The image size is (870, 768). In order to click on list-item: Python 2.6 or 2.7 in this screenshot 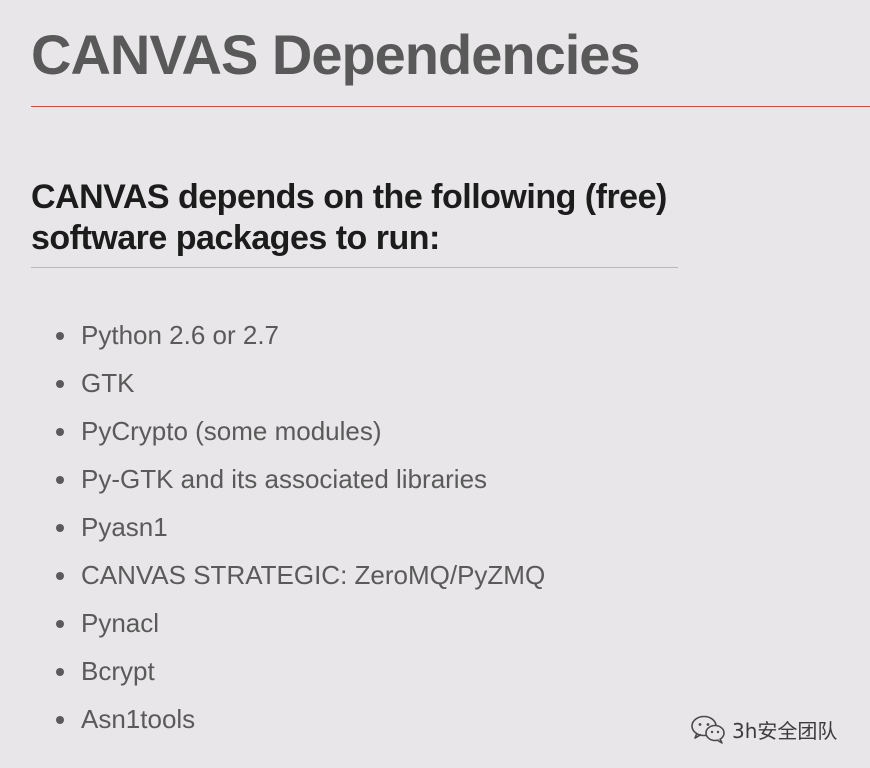, I will do `click(272, 335)`.